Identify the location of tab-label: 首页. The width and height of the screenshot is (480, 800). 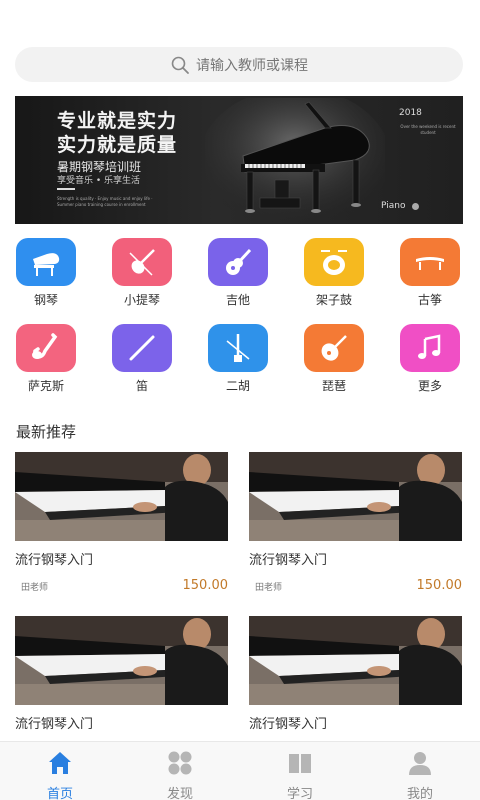
(59, 793).